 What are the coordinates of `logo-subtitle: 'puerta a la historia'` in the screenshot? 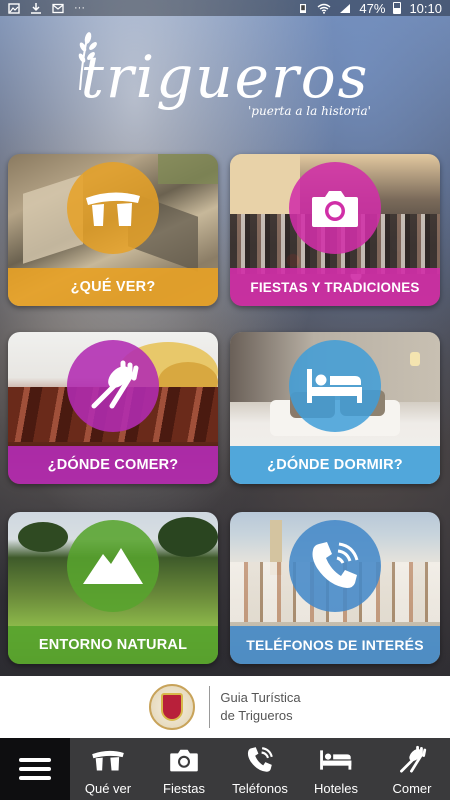 It's located at (309, 111).